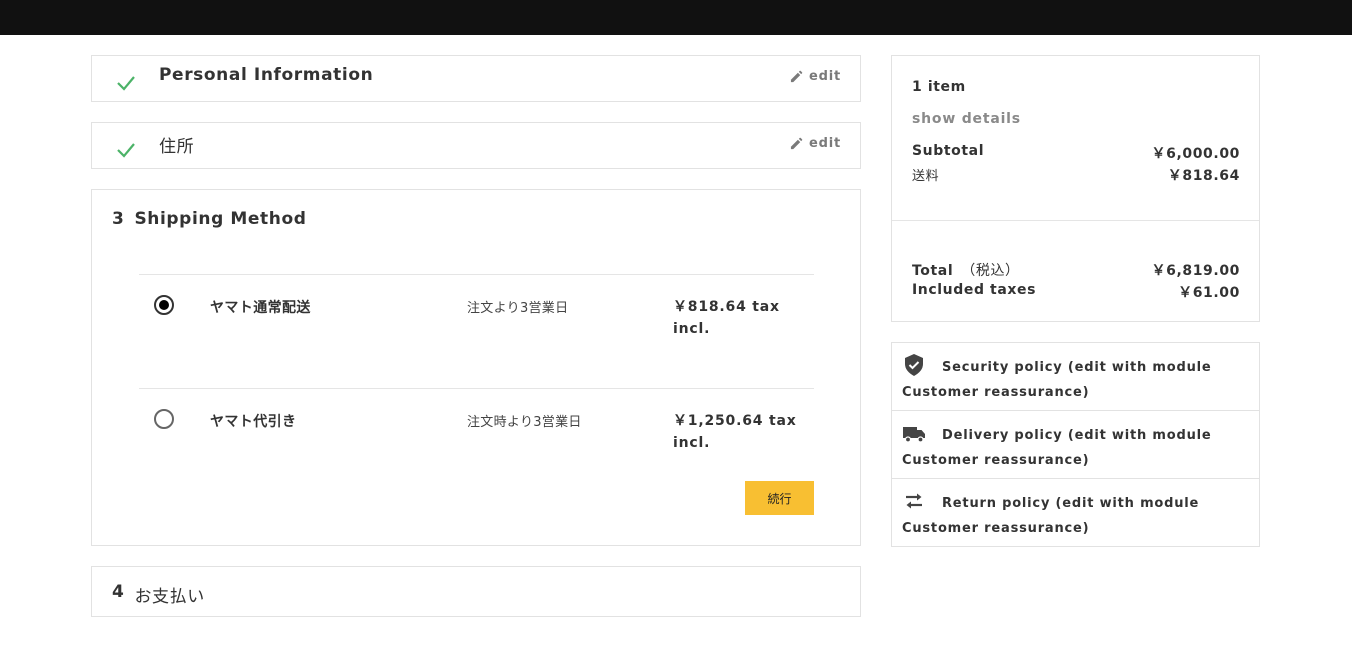  I want to click on step-title: 住所, so click(177, 147).